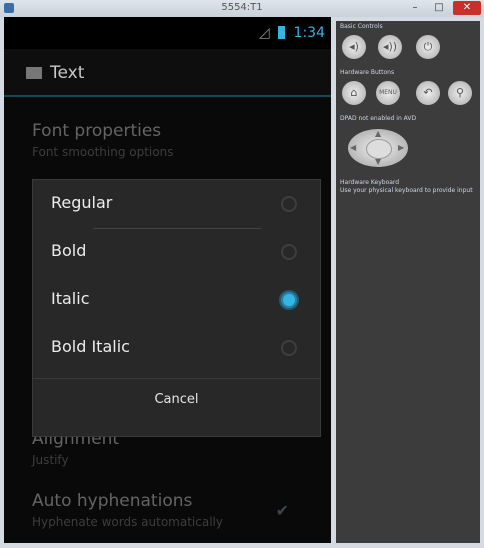  I want to click on volume-up-icon: ◂)), so click(390, 47).